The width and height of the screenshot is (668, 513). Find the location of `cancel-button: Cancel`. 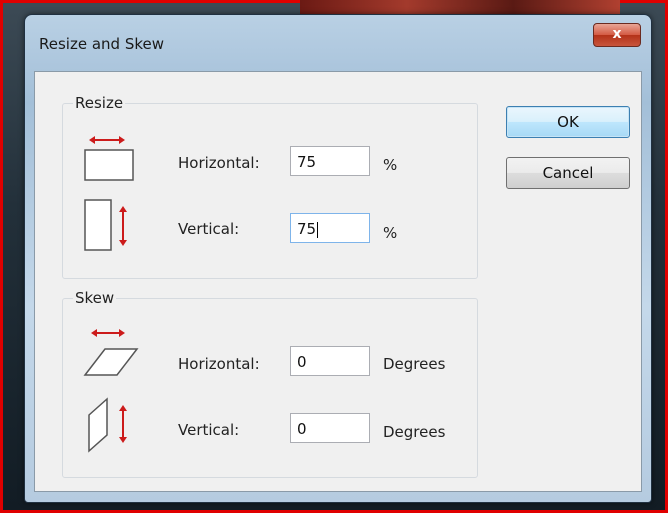

cancel-button: Cancel is located at coordinates (568, 173).